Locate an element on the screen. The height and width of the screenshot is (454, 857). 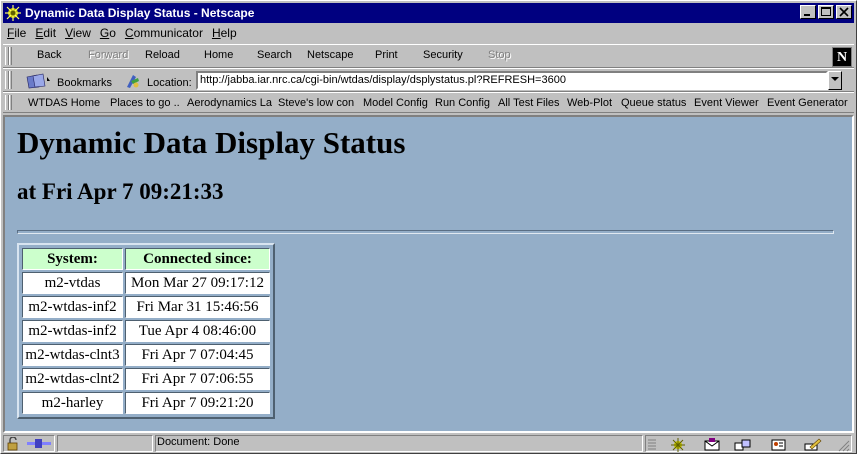
menu-communicator: Communicator is located at coordinates (164, 33).